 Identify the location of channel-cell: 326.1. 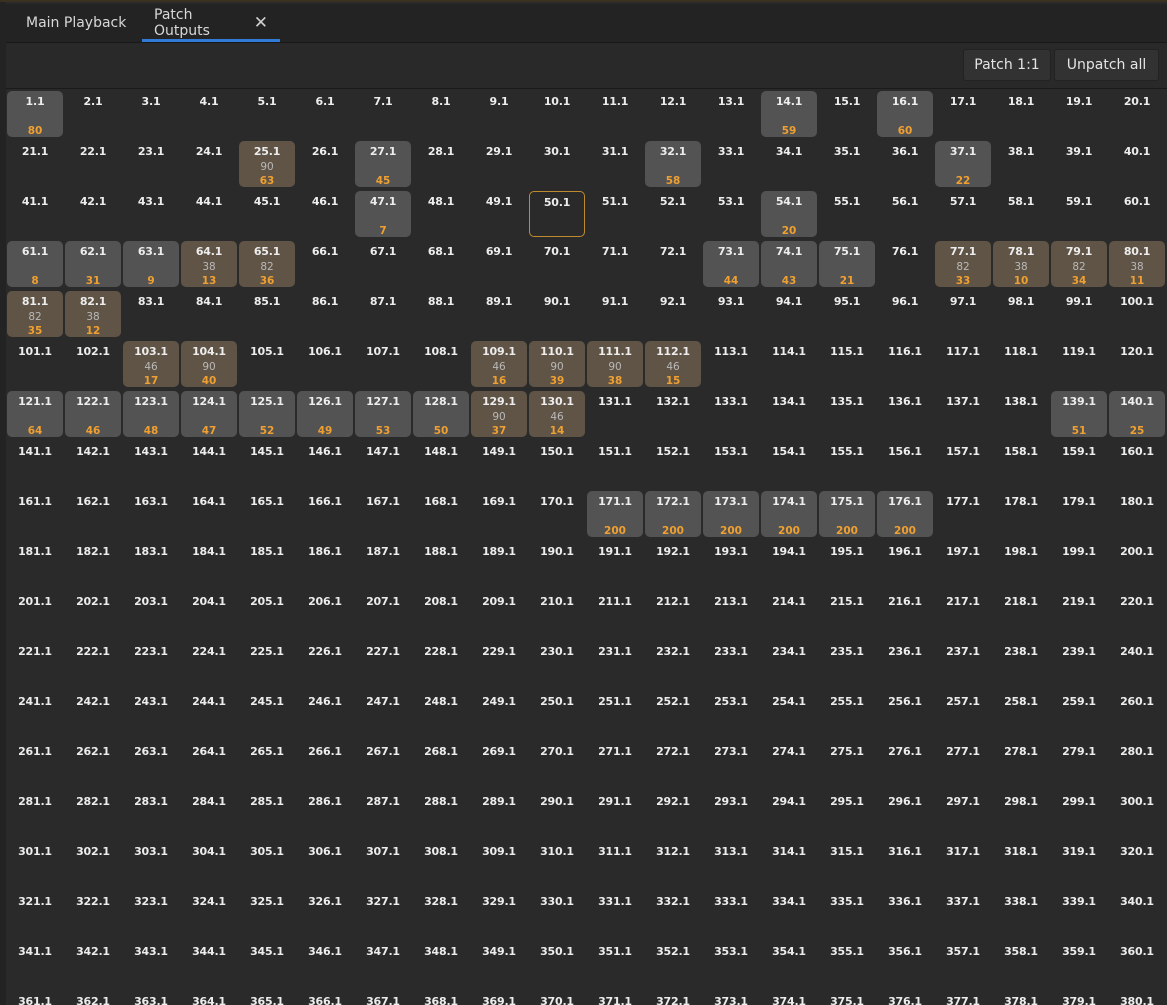
(325, 914).